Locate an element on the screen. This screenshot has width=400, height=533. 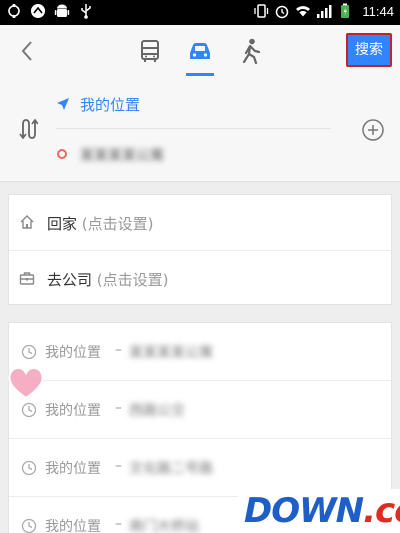
status-left-icons is located at coordinates (50, 11).